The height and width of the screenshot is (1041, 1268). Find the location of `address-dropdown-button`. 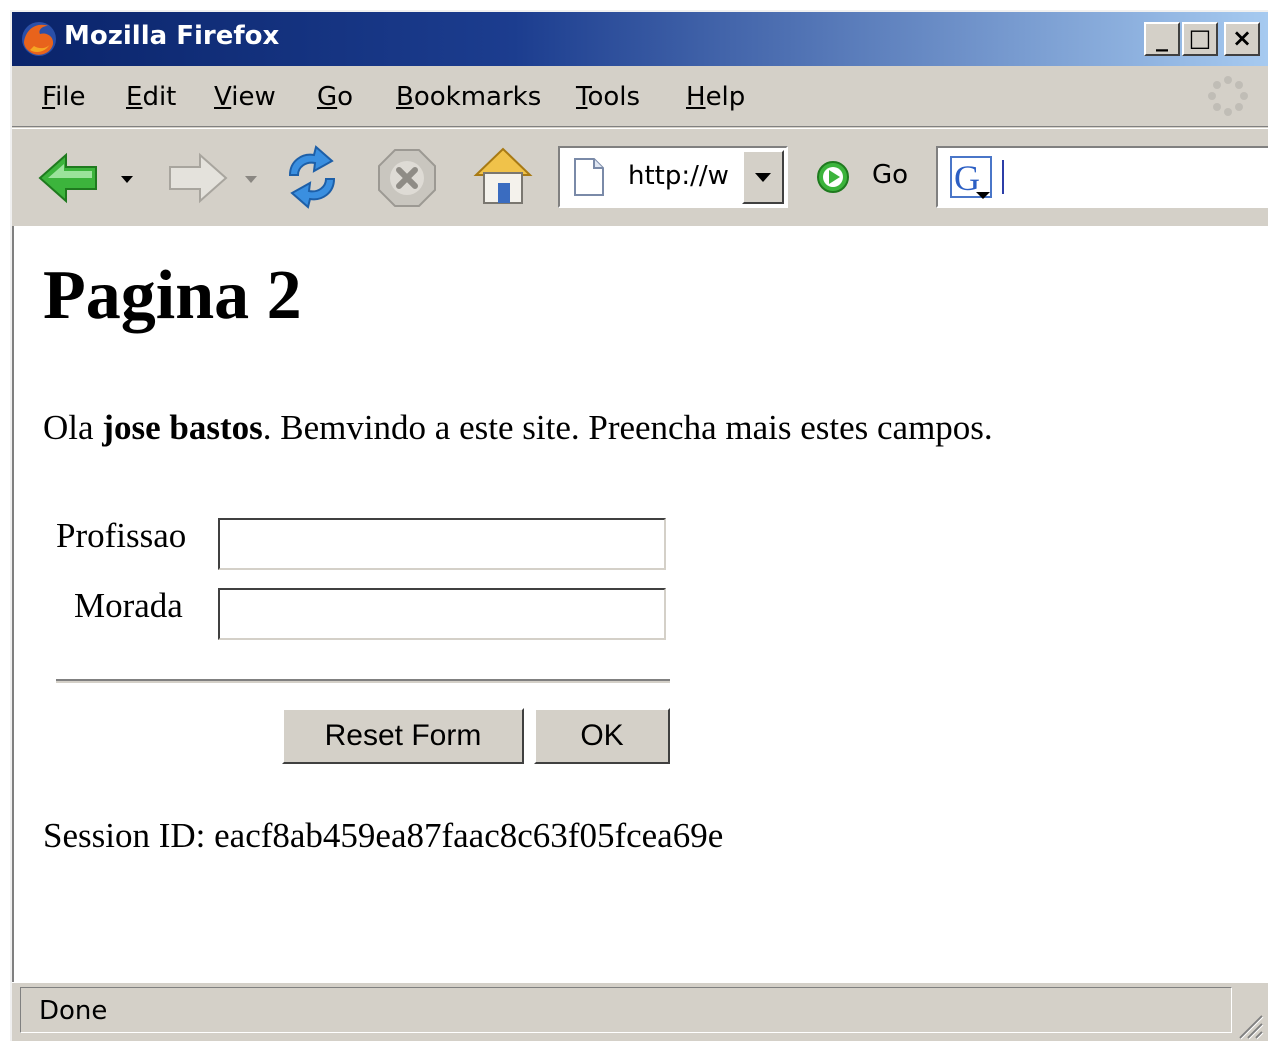

address-dropdown-button is located at coordinates (763, 177).